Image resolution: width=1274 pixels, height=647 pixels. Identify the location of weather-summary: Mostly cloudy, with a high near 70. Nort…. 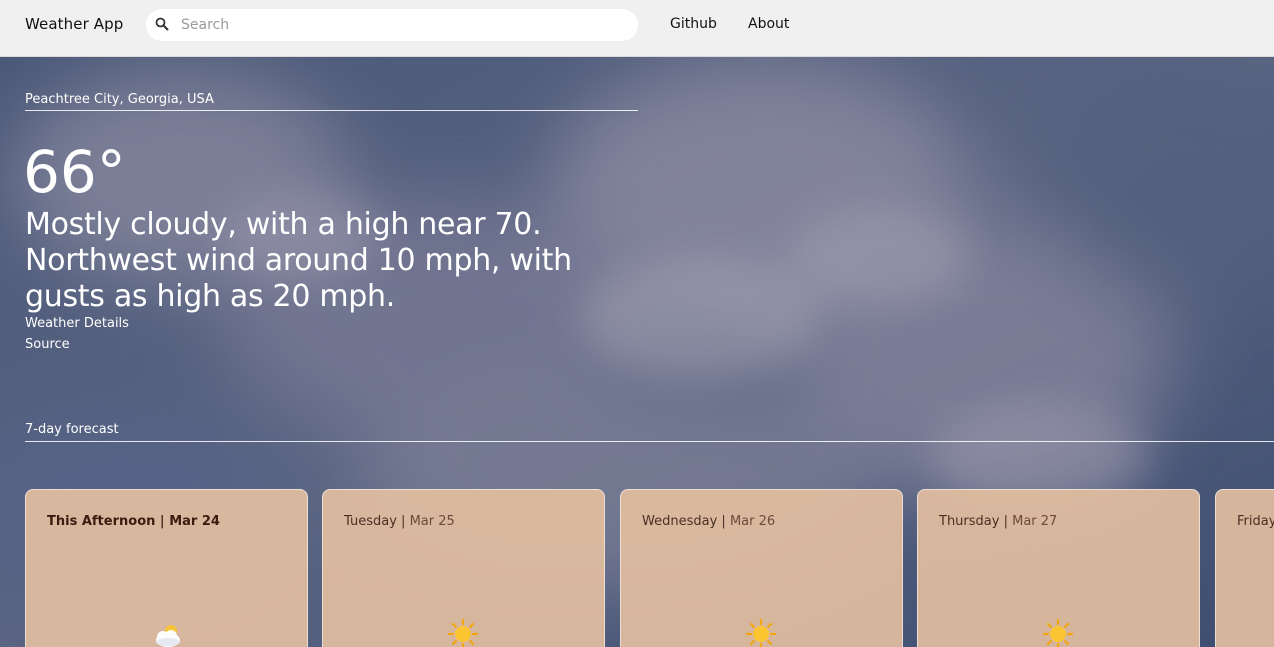
(298, 260).